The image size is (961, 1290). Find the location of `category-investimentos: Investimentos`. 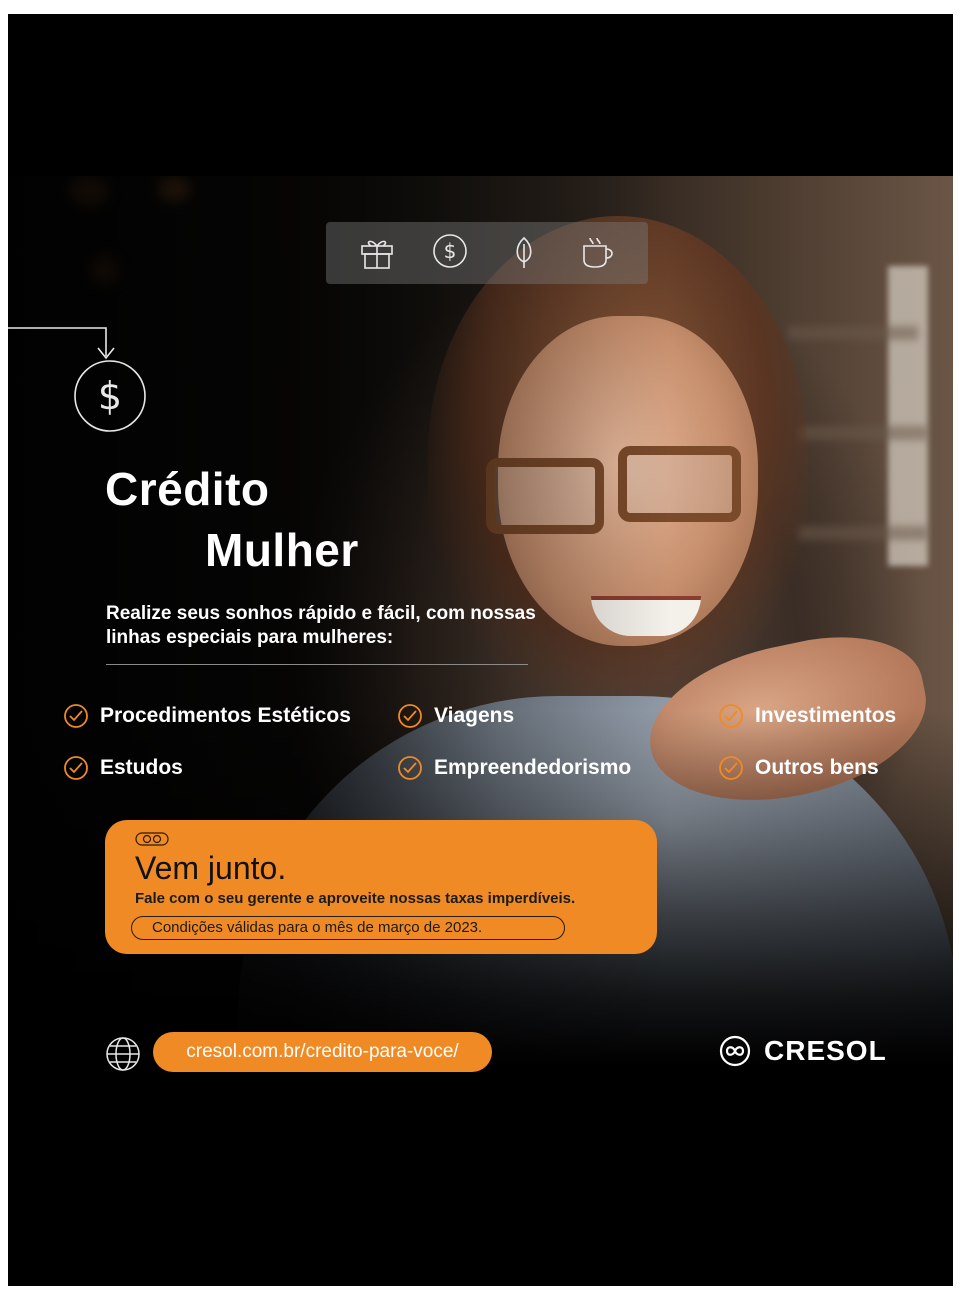

category-investimentos: Investimentos is located at coordinates (806, 716).